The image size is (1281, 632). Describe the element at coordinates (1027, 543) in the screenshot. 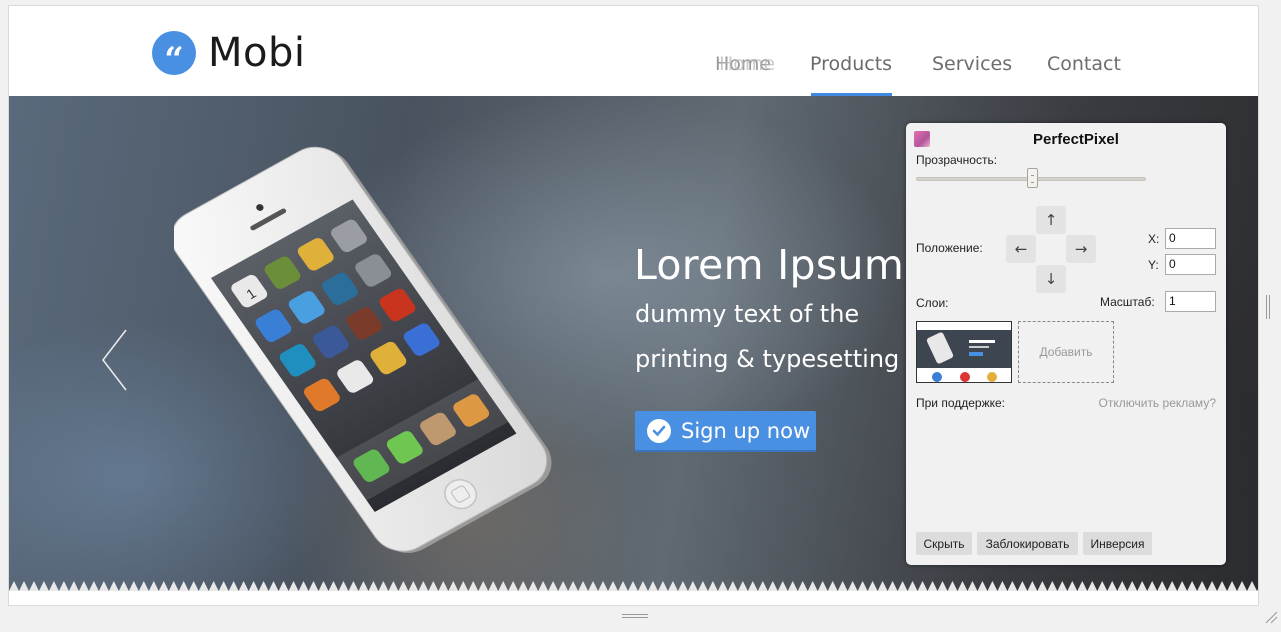

I see `lock-button: Заблокировать` at that location.